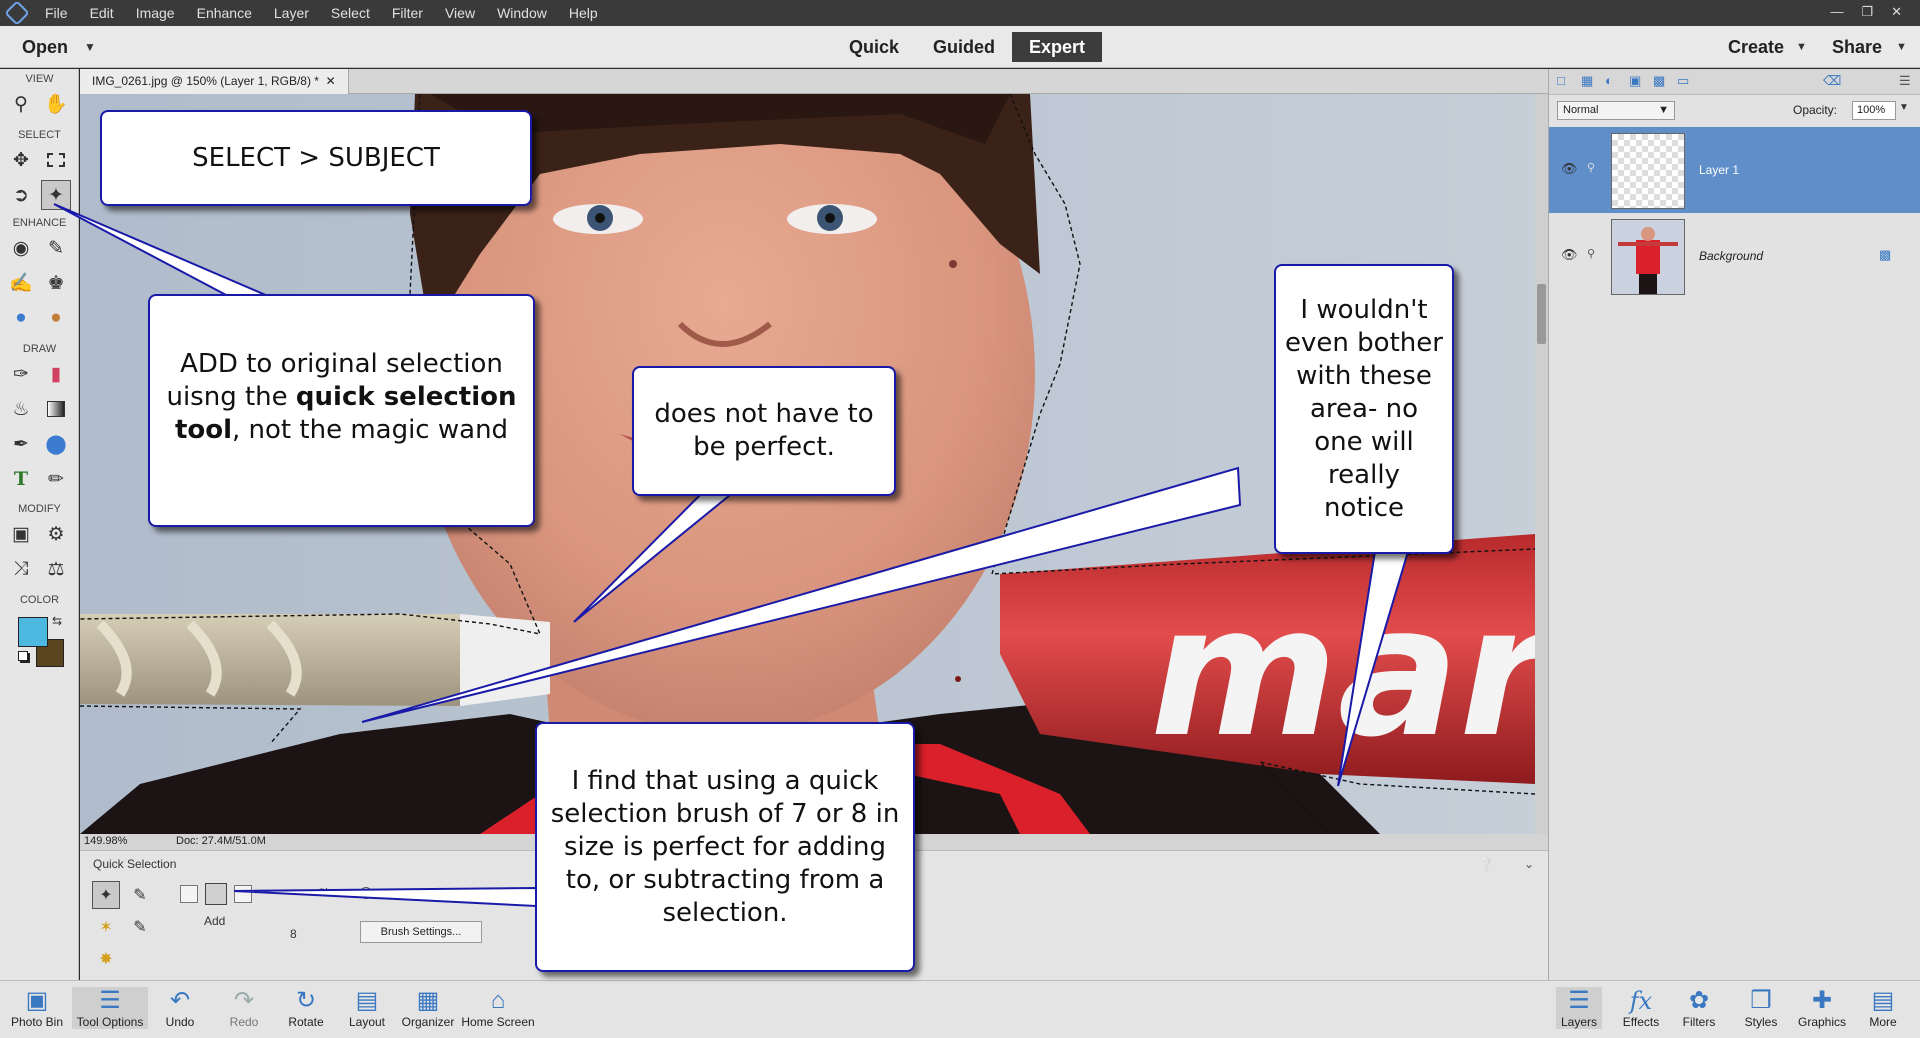 This screenshot has height=1038, width=1920. Describe the element at coordinates (1836, 12) in the screenshot. I see `minimize-icon: —` at that location.